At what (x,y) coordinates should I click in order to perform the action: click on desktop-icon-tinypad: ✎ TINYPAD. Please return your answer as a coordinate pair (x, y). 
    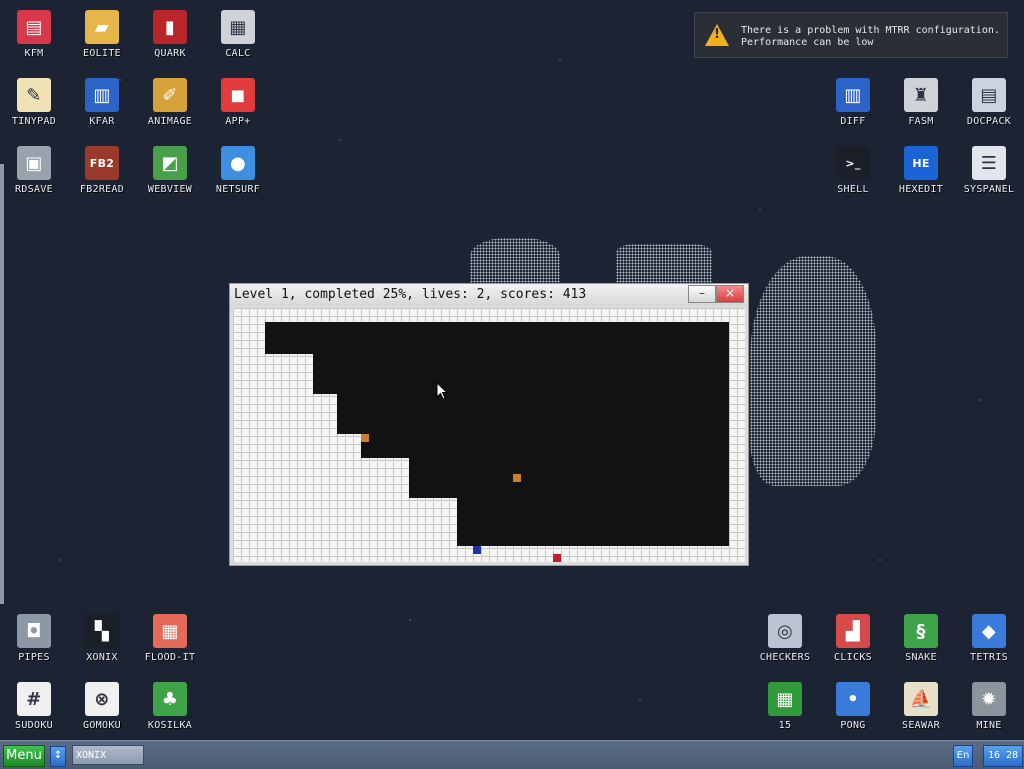
    Looking at the image, I should click on (34, 102).